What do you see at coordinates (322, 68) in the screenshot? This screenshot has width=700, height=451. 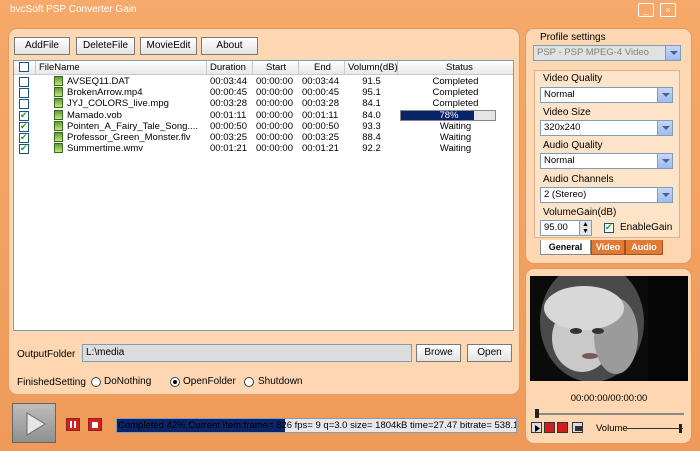 I see `header-end: End` at bounding box center [322, 68].